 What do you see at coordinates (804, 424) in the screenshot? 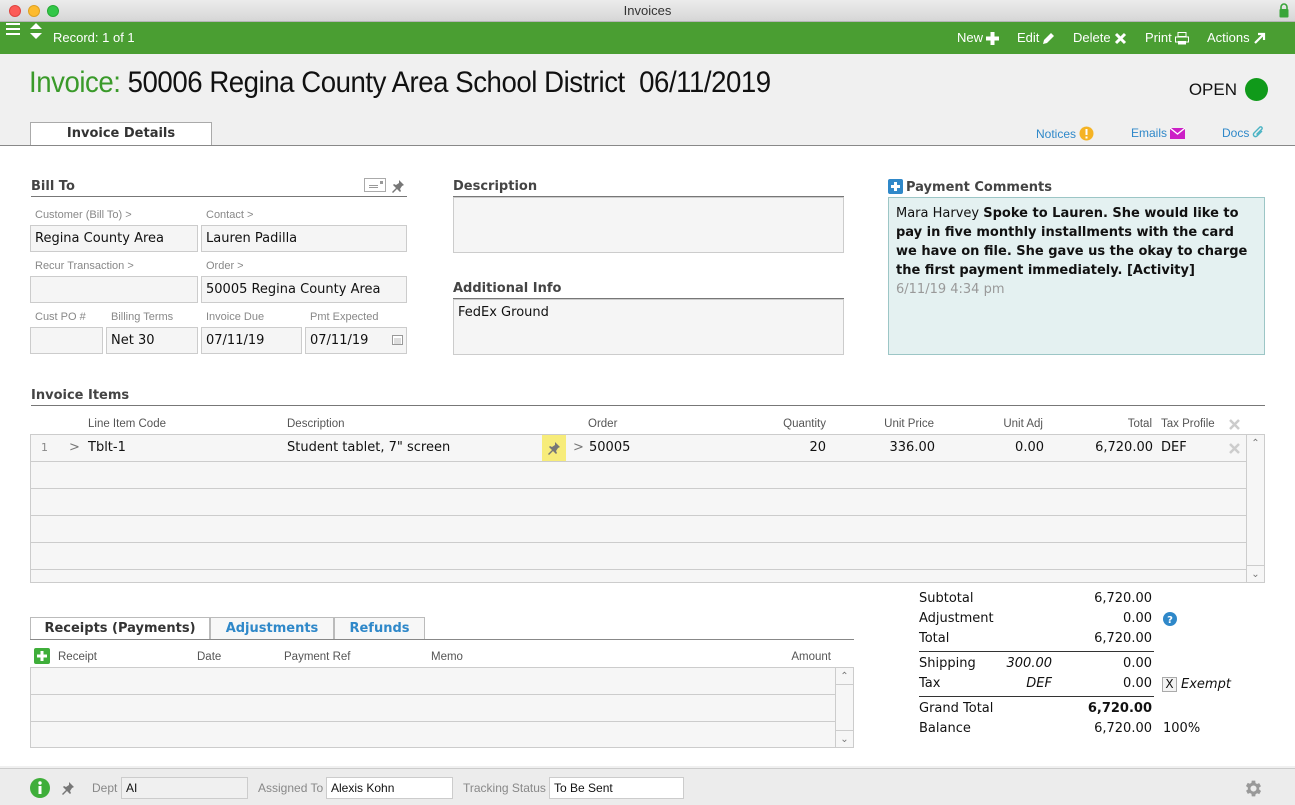
I see `col-quantity: Quantity` at bounding box center [804, 424].